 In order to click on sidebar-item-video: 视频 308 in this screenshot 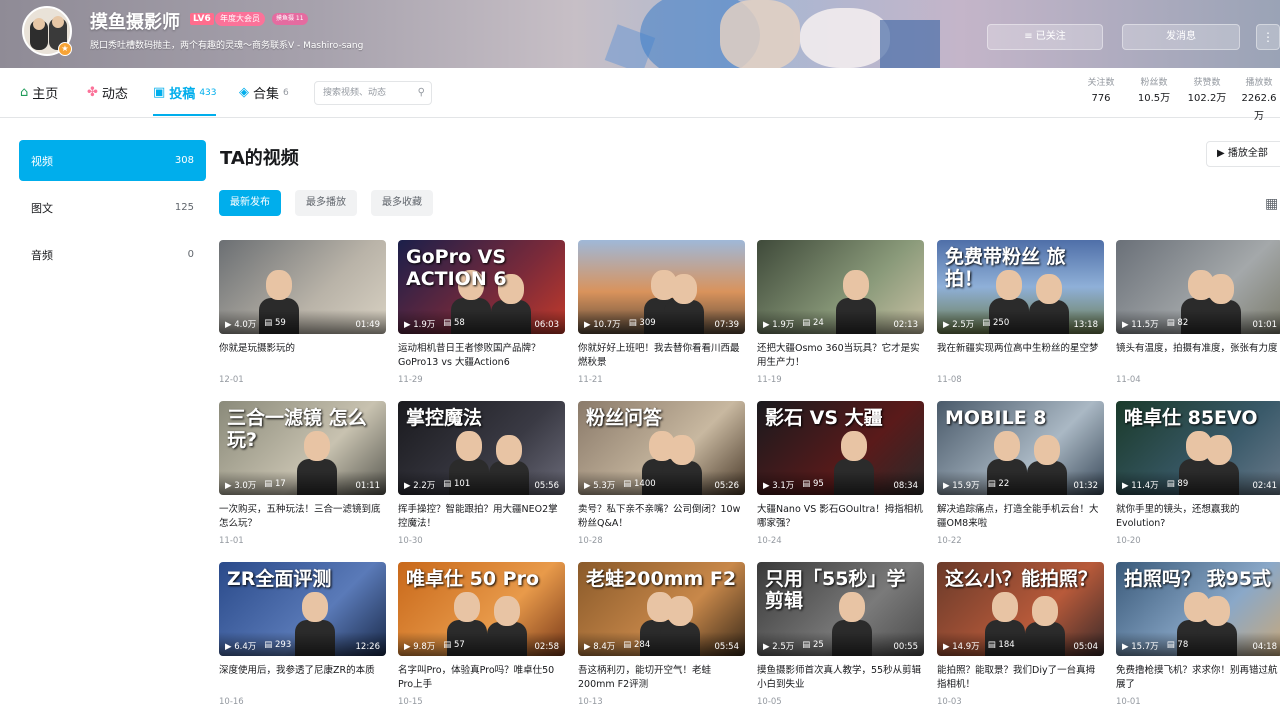, I will do `click(112, 160)`.